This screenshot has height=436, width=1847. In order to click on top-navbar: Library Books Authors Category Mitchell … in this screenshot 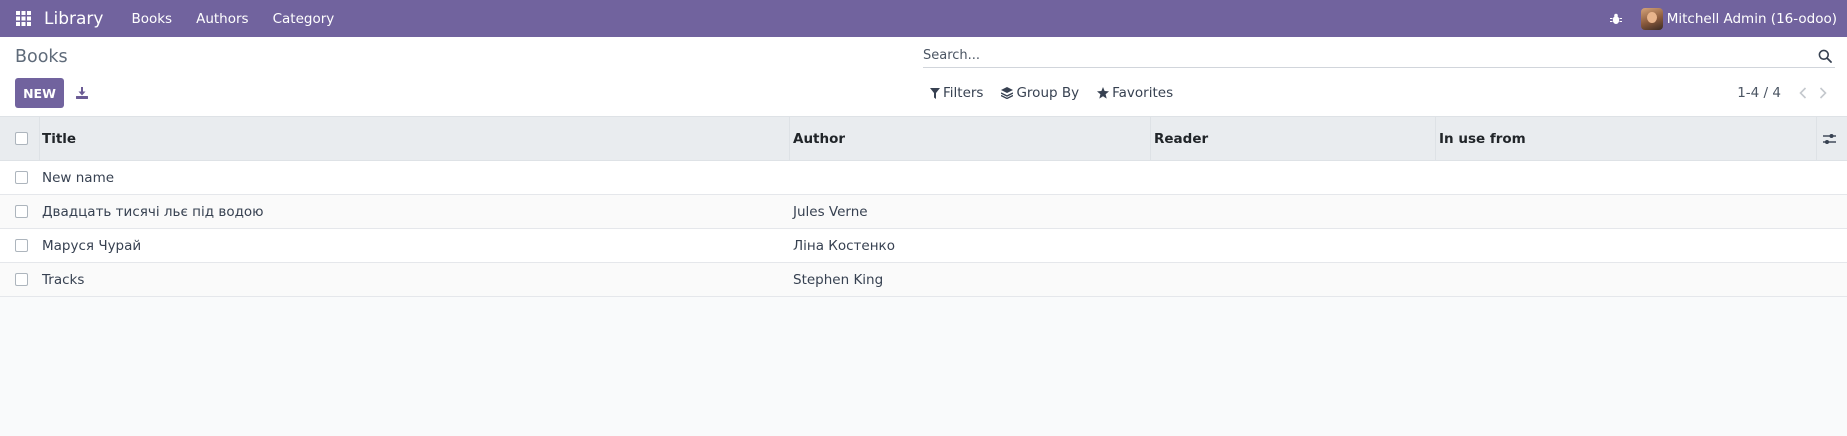, I will do `click(923, 18)`.